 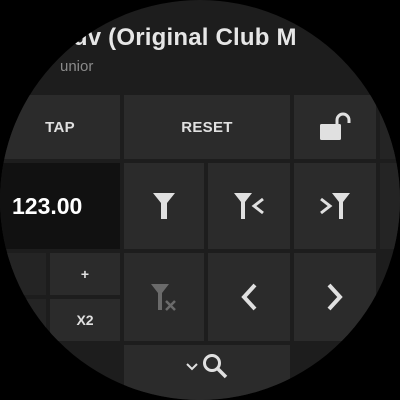 I want to click on plus-label: +, so click(x=85, y=274).